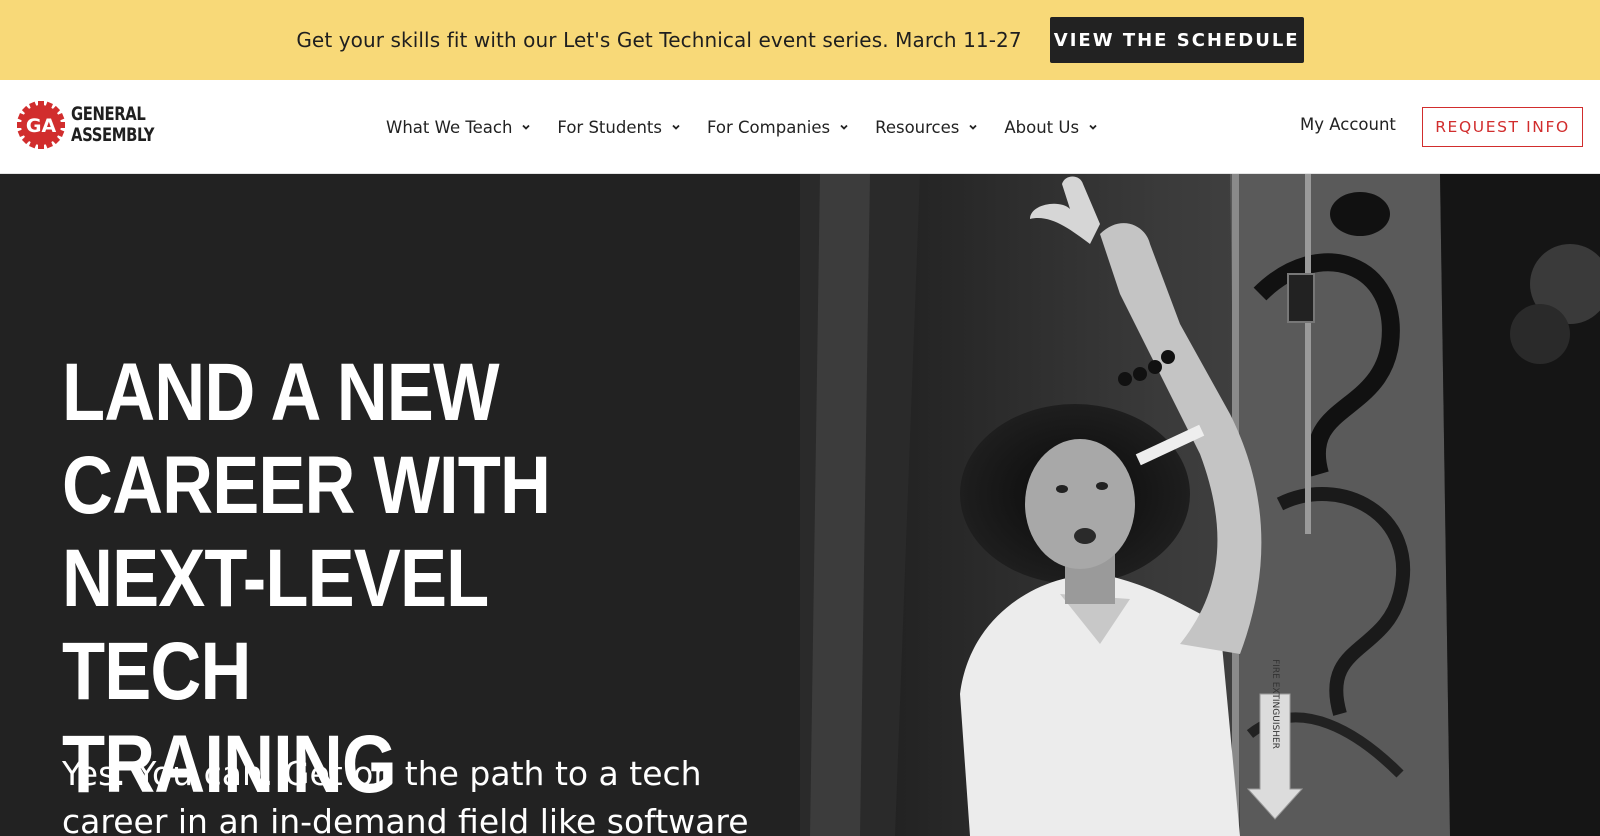  I want to click on logo-wordmark: GENERAL ASSEMBLY, so click(112, 125).